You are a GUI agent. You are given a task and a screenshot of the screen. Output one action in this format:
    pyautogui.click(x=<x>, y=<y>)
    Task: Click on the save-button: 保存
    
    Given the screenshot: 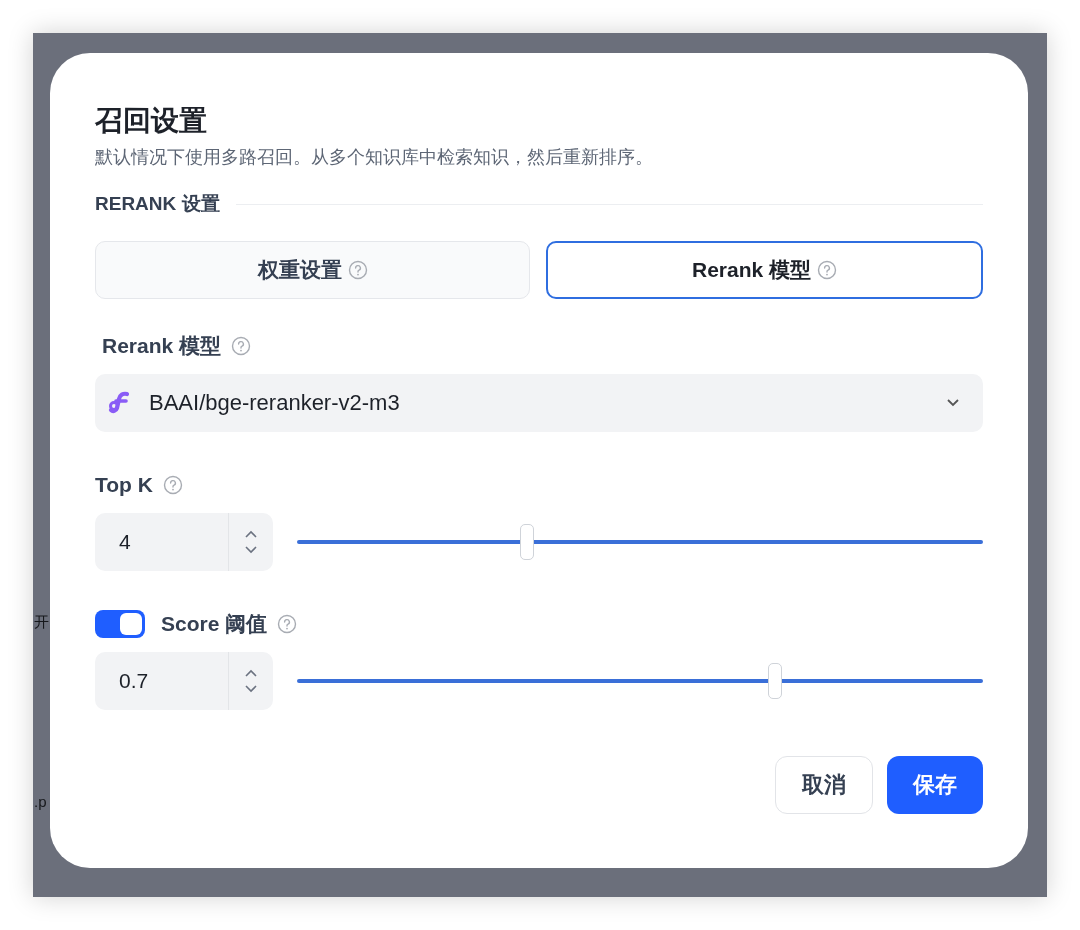 What is the action you would take?
    pyautogui.click(x=935, y=785)
    